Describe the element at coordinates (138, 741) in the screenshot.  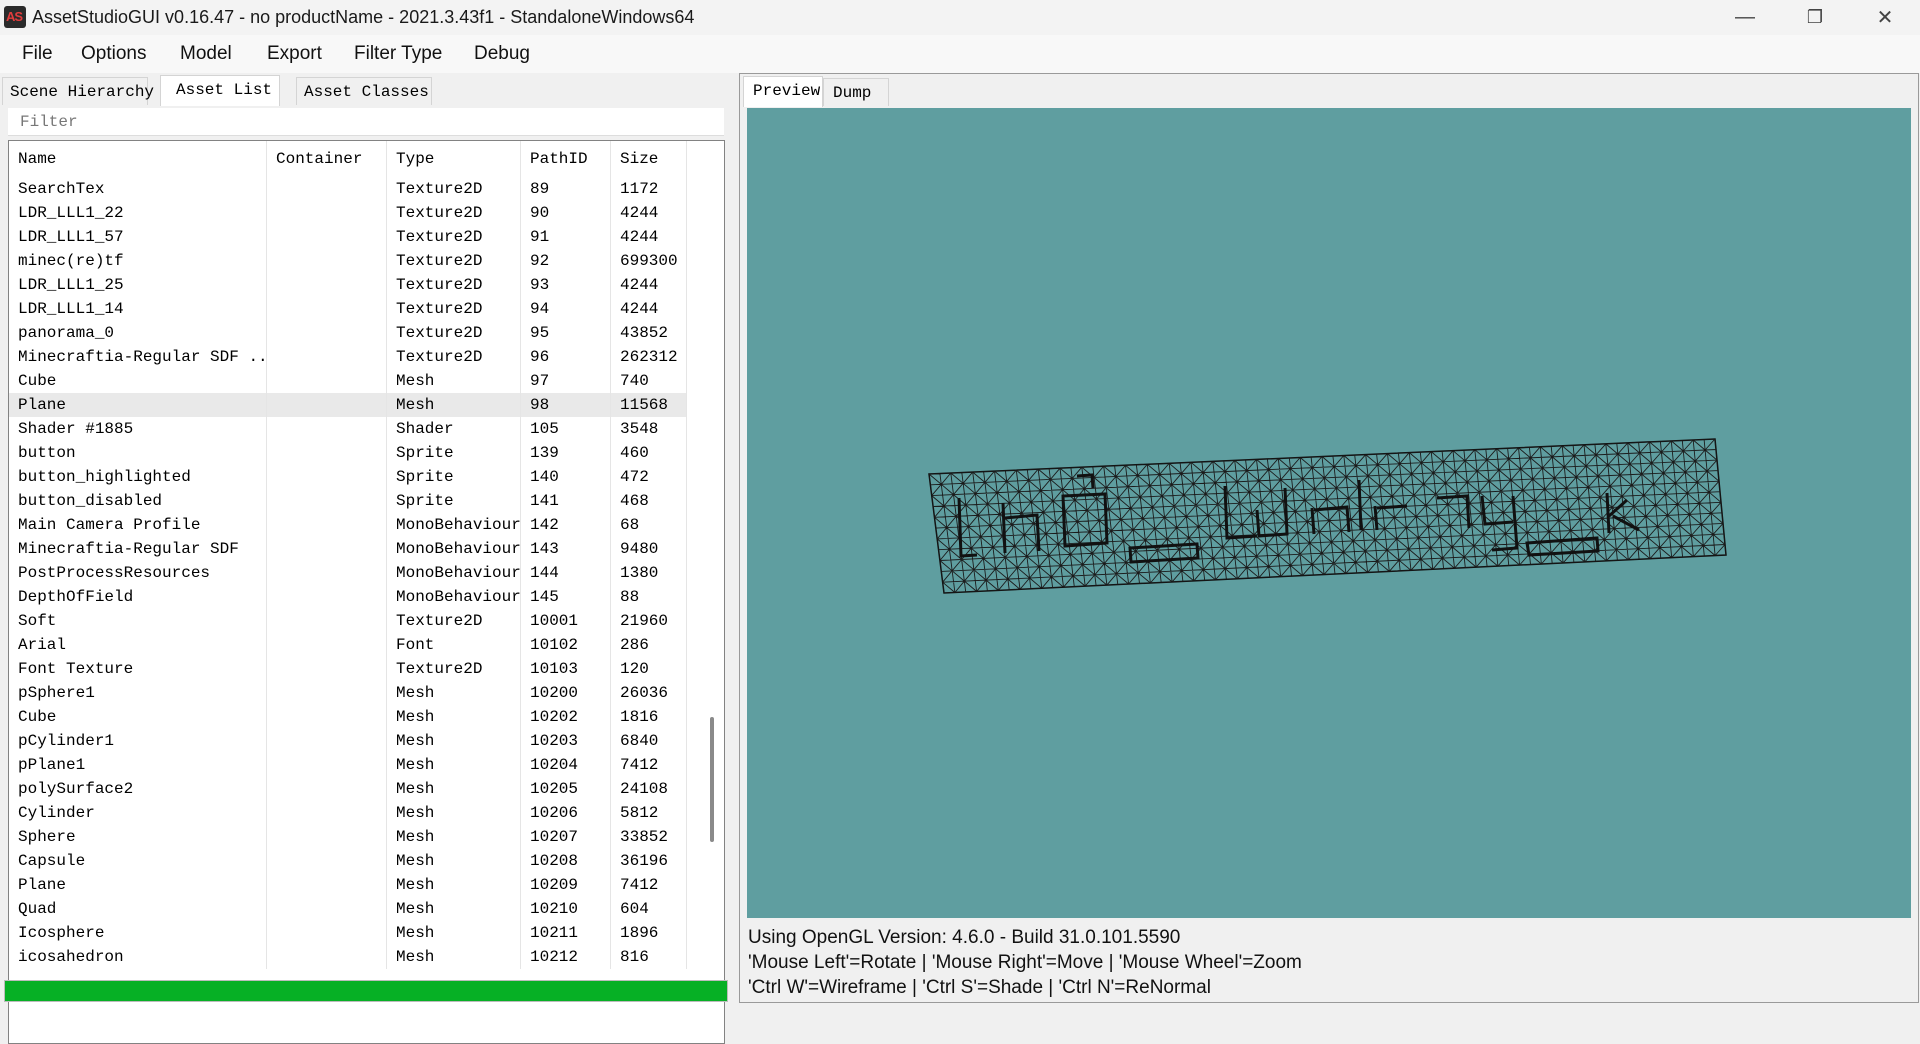
I see `cell-name: pCylinder1` at that location.